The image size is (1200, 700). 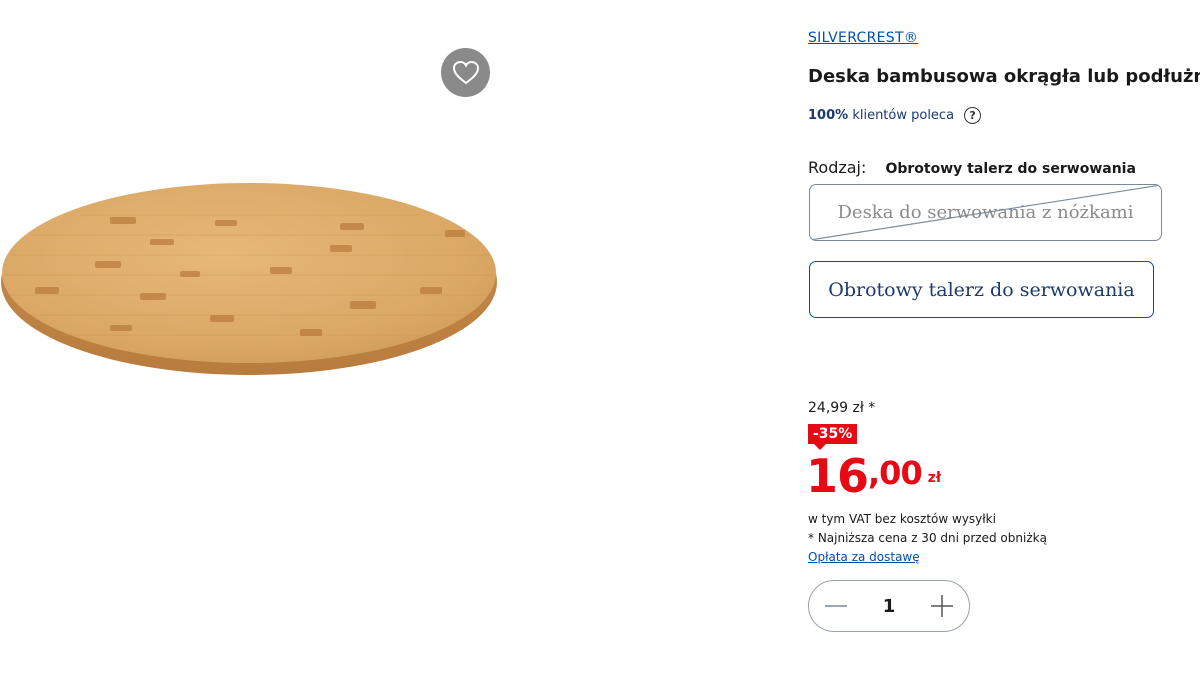 I want to click on recommend-percent: 100%, so click(x=828, y=115).